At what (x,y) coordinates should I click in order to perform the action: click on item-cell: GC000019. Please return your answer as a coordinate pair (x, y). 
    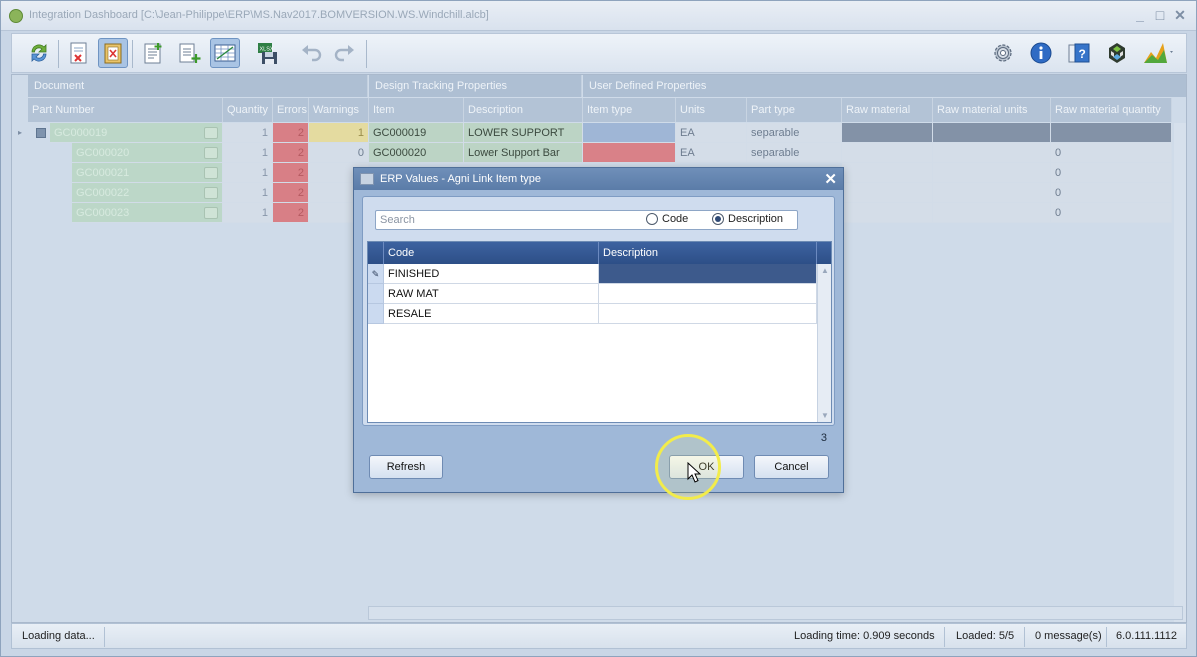
    Looking at the image, I should click on (416, 133).